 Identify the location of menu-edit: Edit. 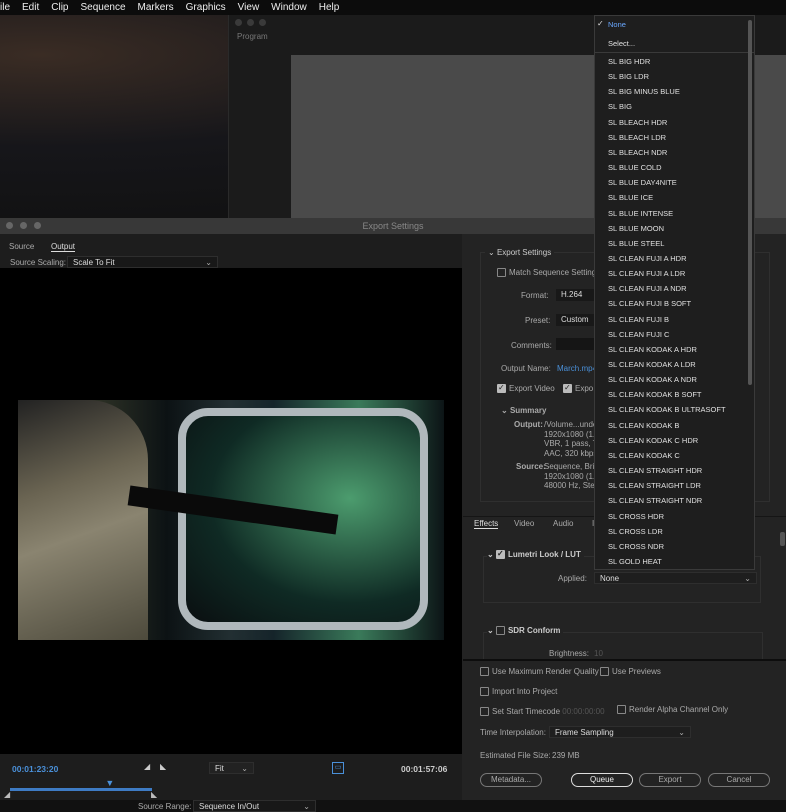
(30, 7).